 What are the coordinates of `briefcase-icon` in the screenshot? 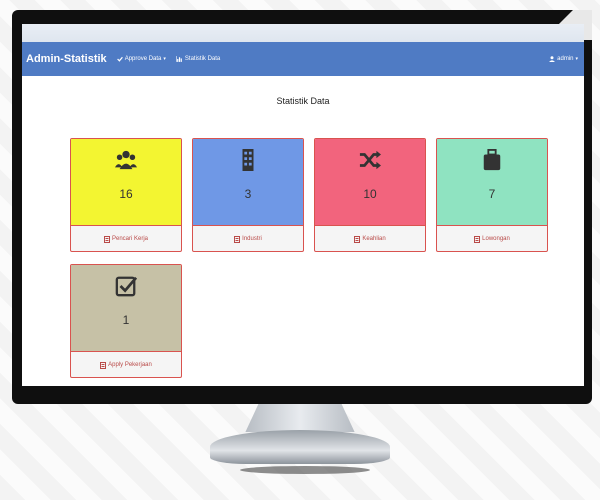 It's located at (492, 160).